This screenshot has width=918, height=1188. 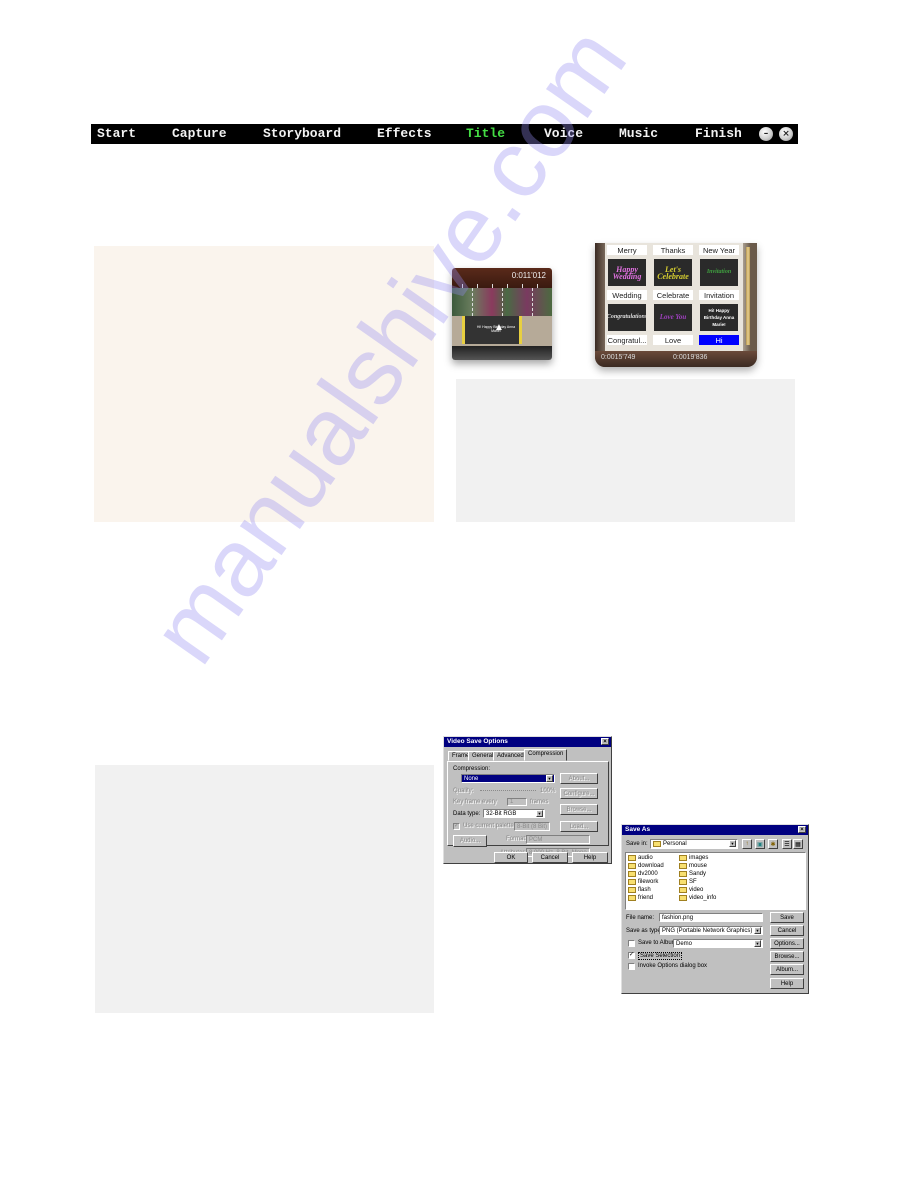 What do you see at coordinates (492, 330) in the screenshot?
I see `title-clip: Hi! Happy Birthday Anna Marie!` at bounding box center [492, 330].